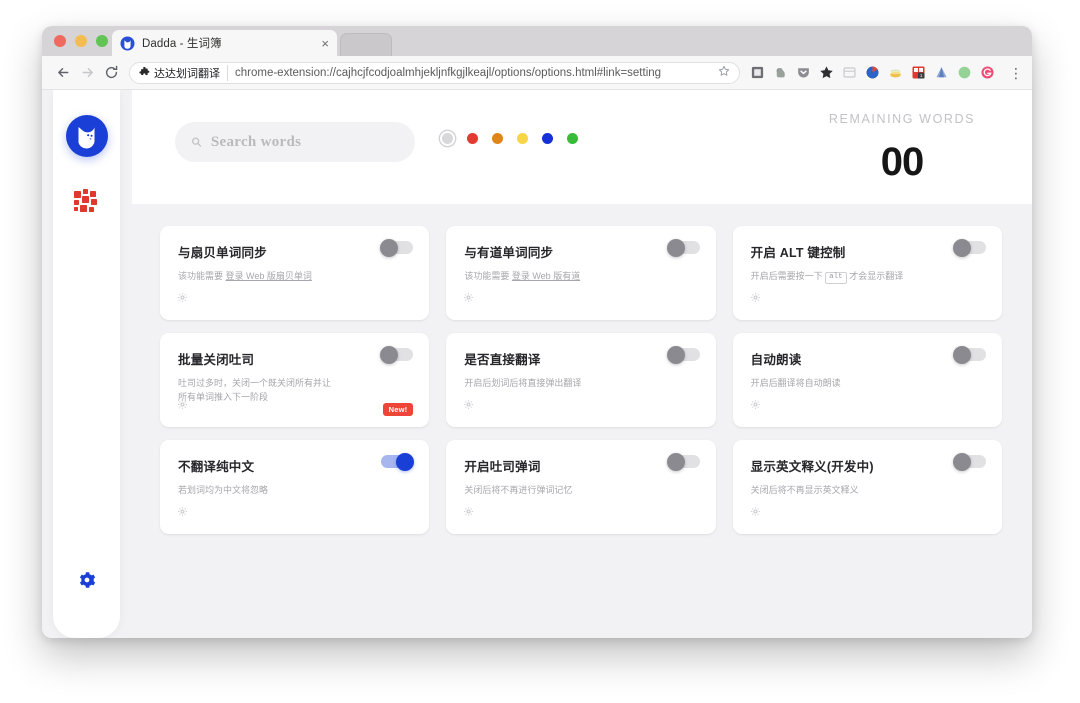 The height and width of the screenshot is (703, 1080). I want to click on filter-orange-dot, so click(497, 138).